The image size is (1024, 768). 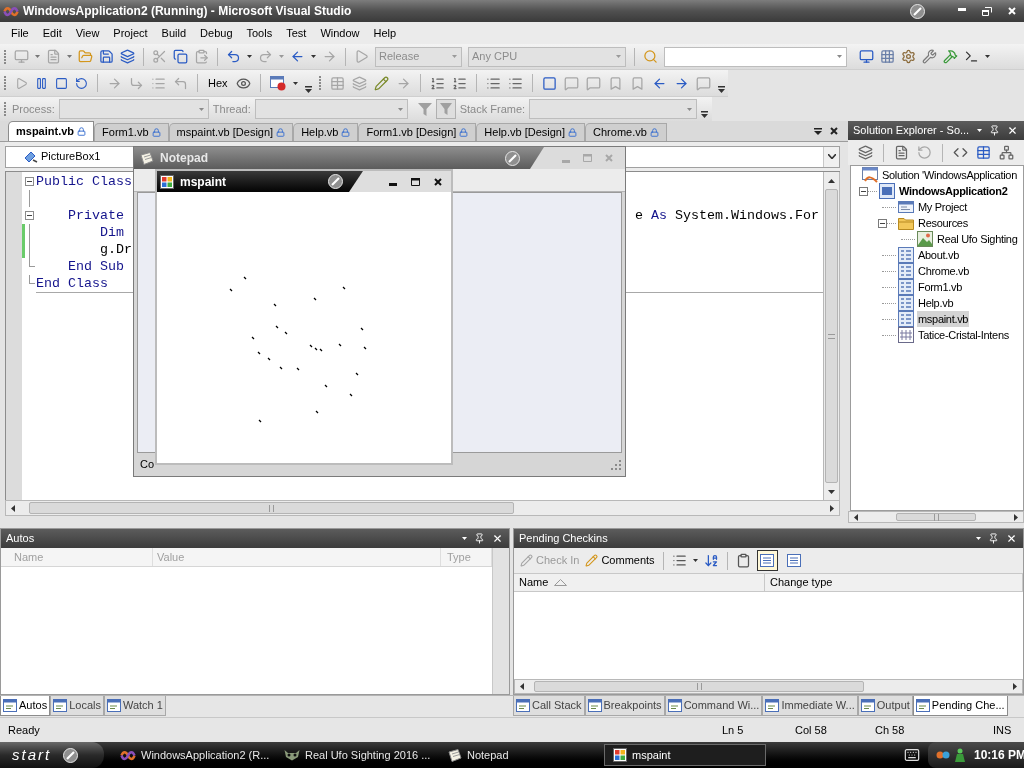 What do you see at coordinates (983, 152) in the screenshot?
I see `table-icon` at bounding box center [983, 152].